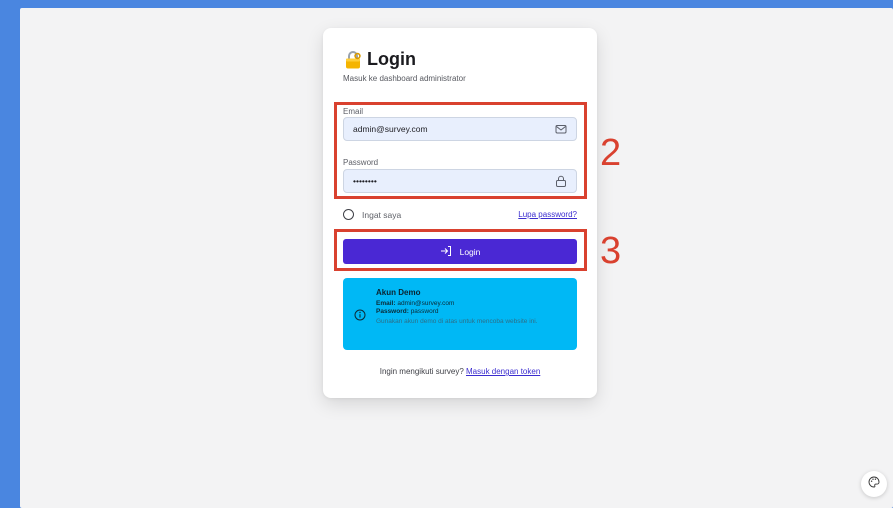  I want to click on page-title: Login, so click(391, 59).